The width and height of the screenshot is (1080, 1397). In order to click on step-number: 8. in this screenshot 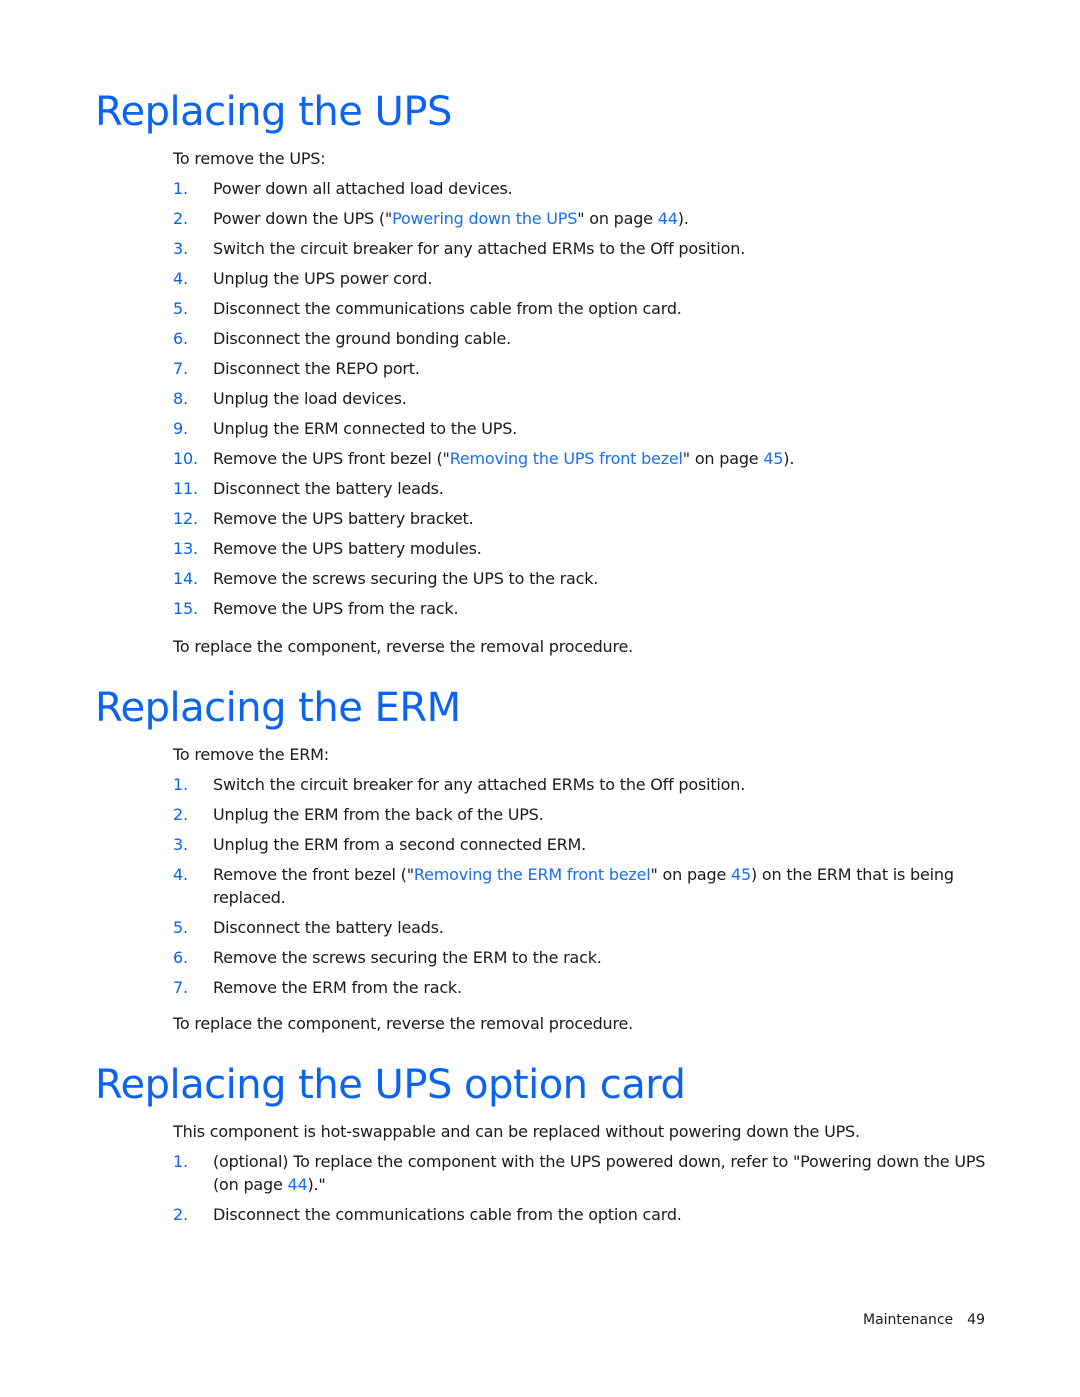, I will do `click(180, 398)`.